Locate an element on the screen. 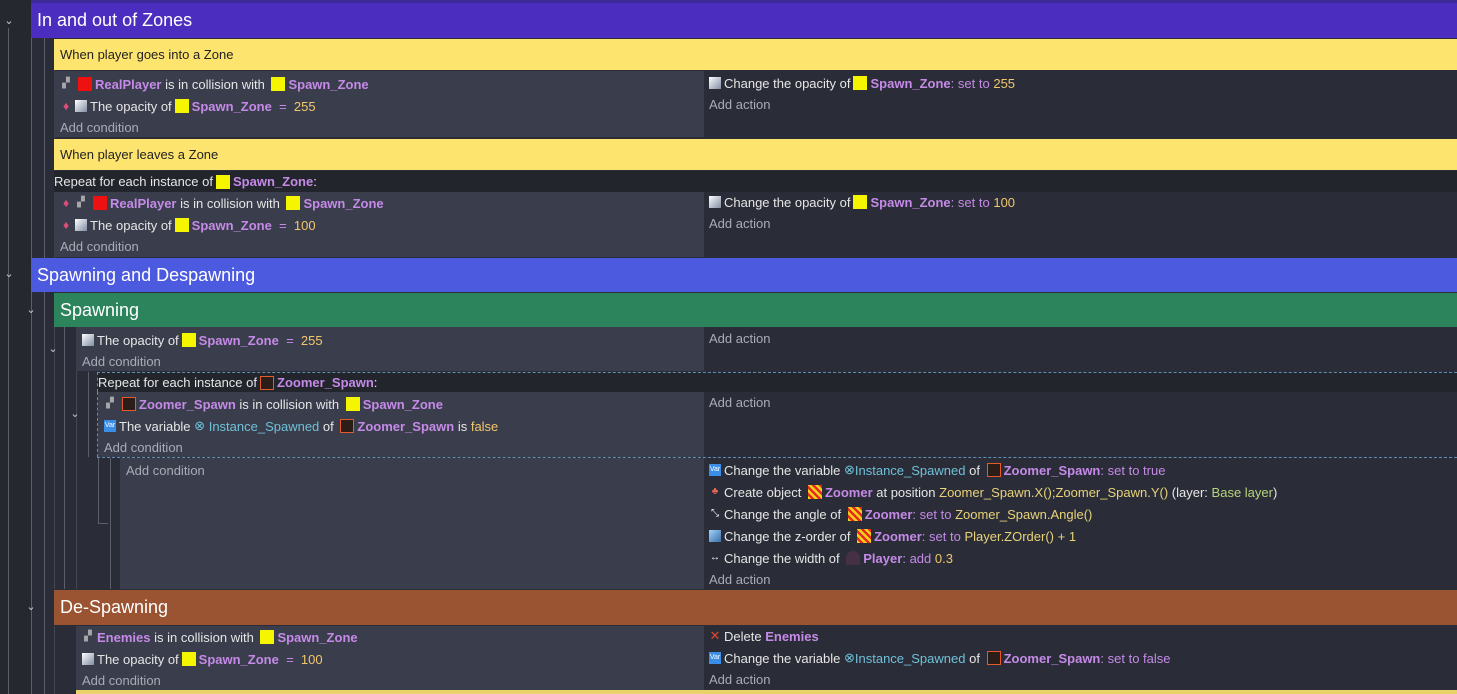 The image size is (1457, 694). group-header-spawning: Spawning is located at coordinates (755, 310).